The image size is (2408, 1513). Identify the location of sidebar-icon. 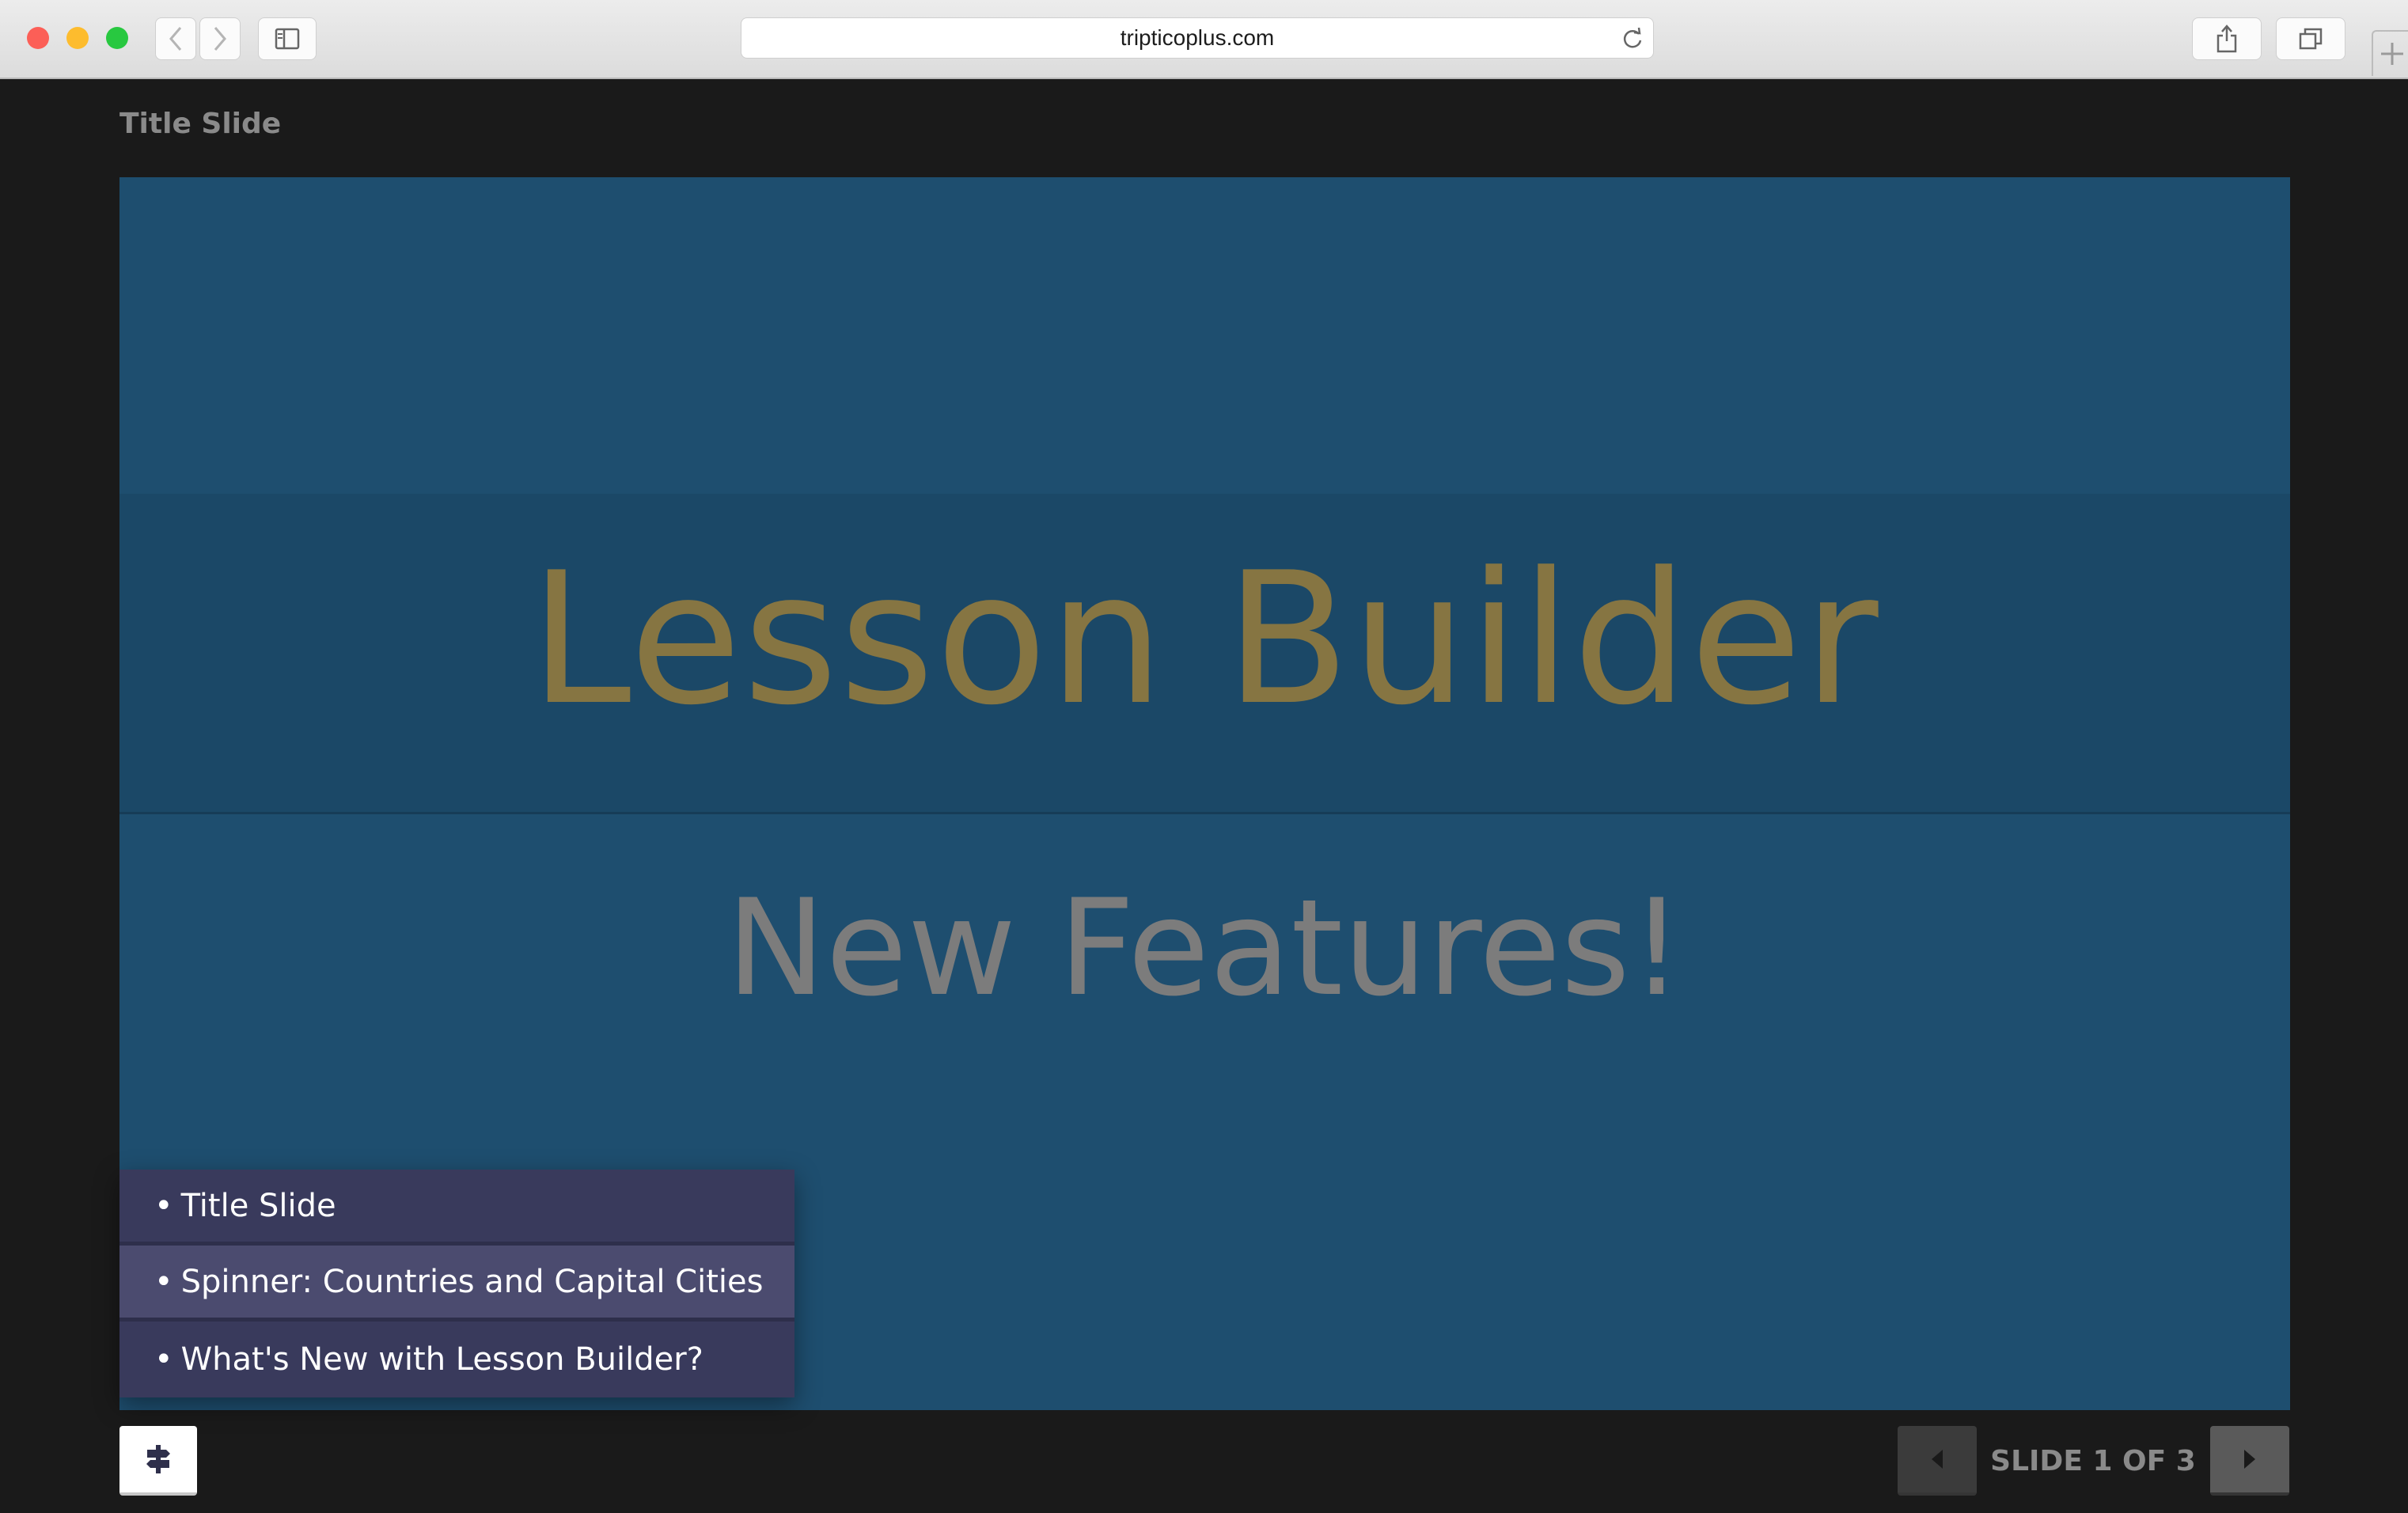
(287, 39).